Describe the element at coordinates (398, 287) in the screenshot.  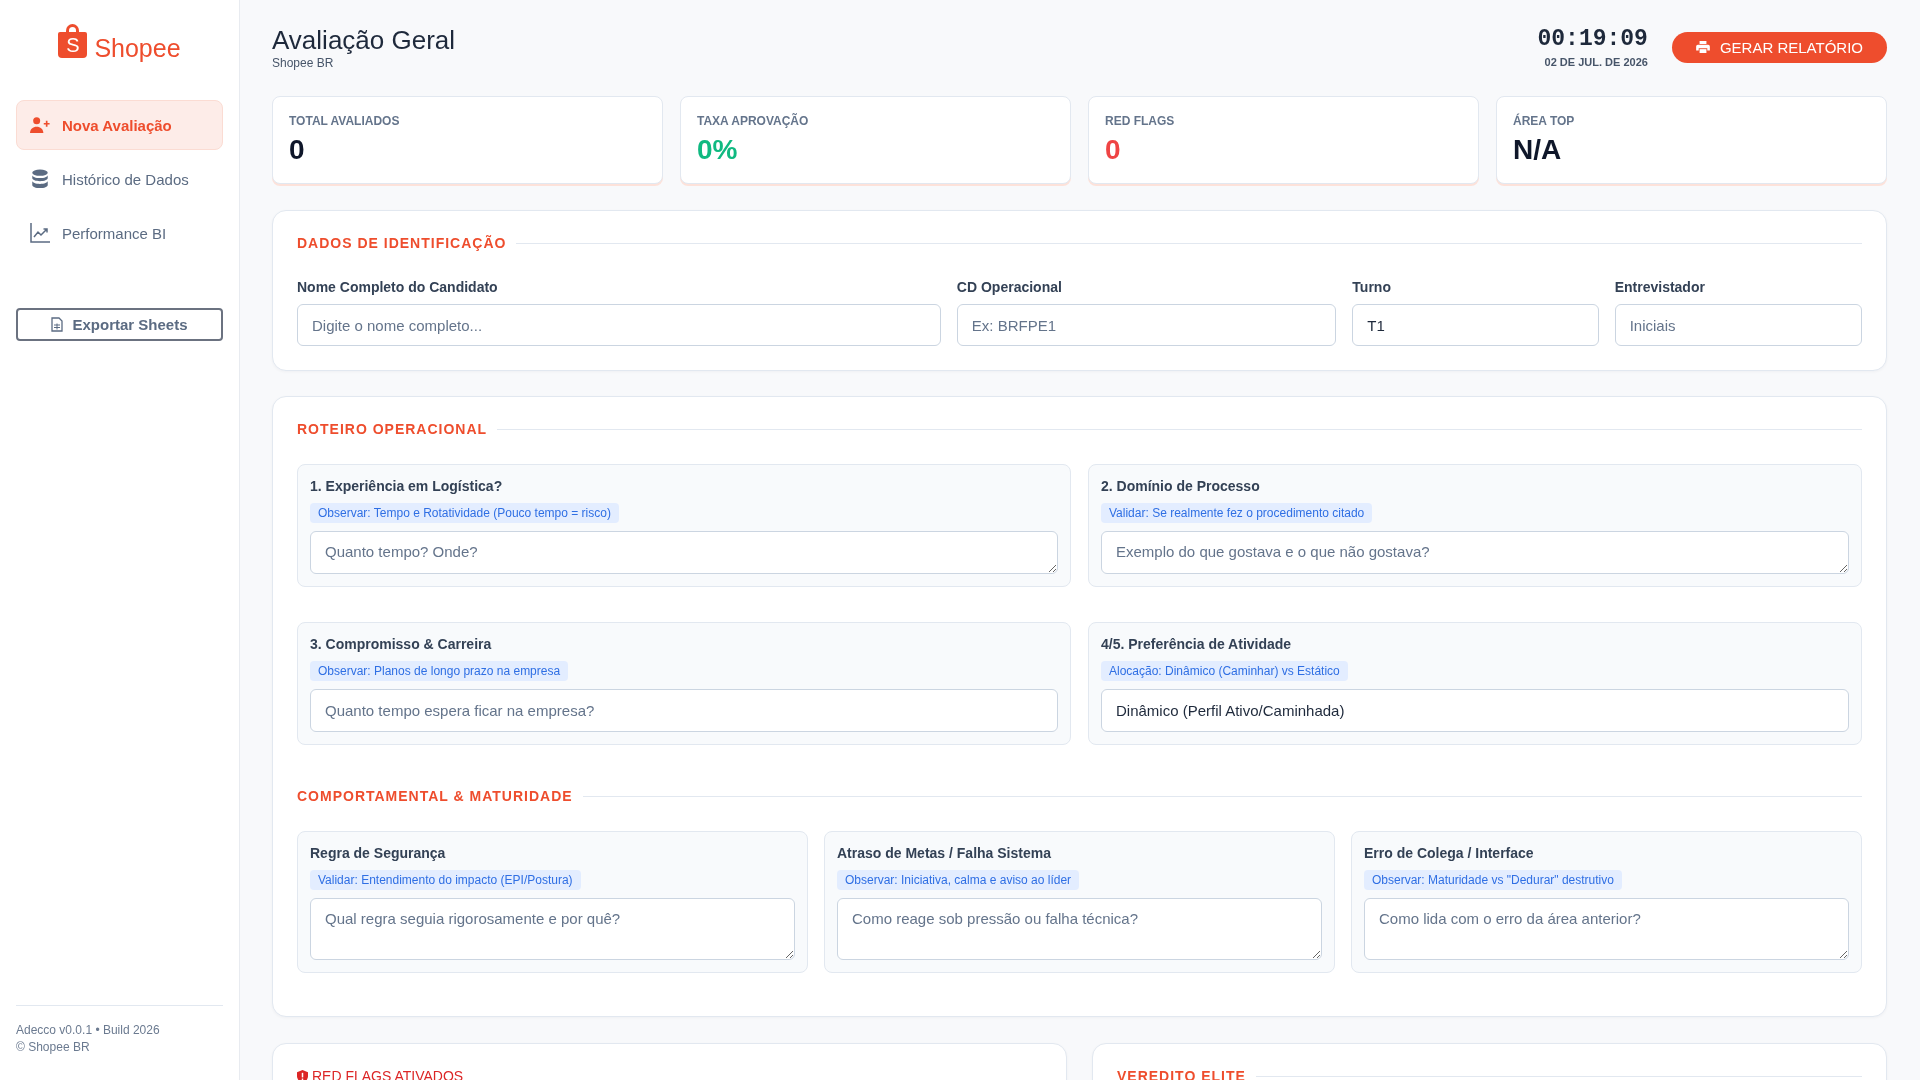
I see `field-label: Nome Completo do Candidato` at that location.